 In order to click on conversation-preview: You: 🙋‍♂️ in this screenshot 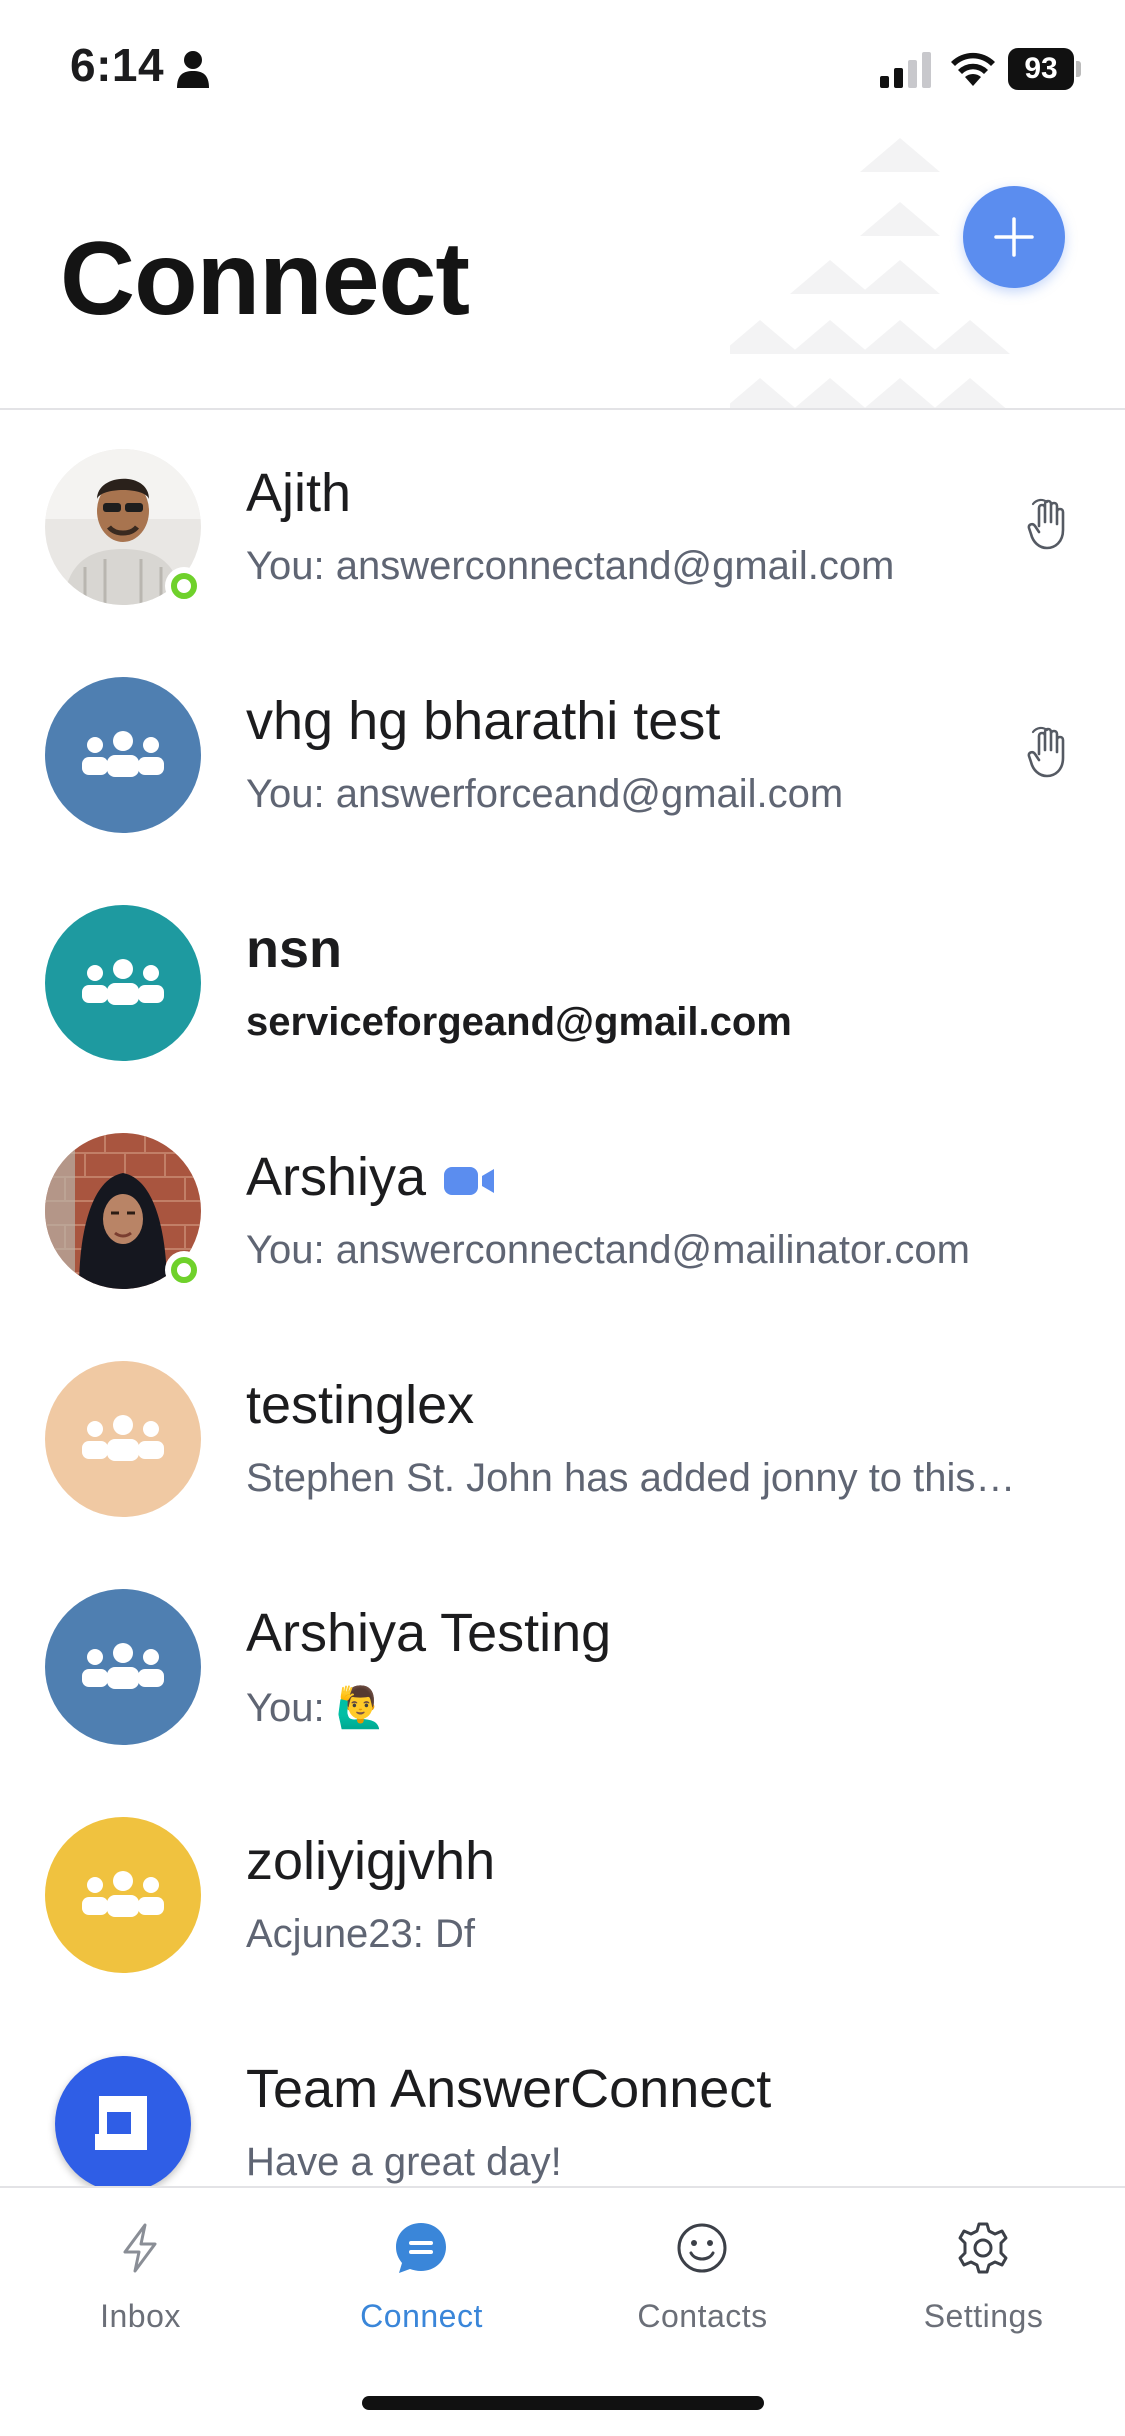, I will do `click(316, 1708)`.